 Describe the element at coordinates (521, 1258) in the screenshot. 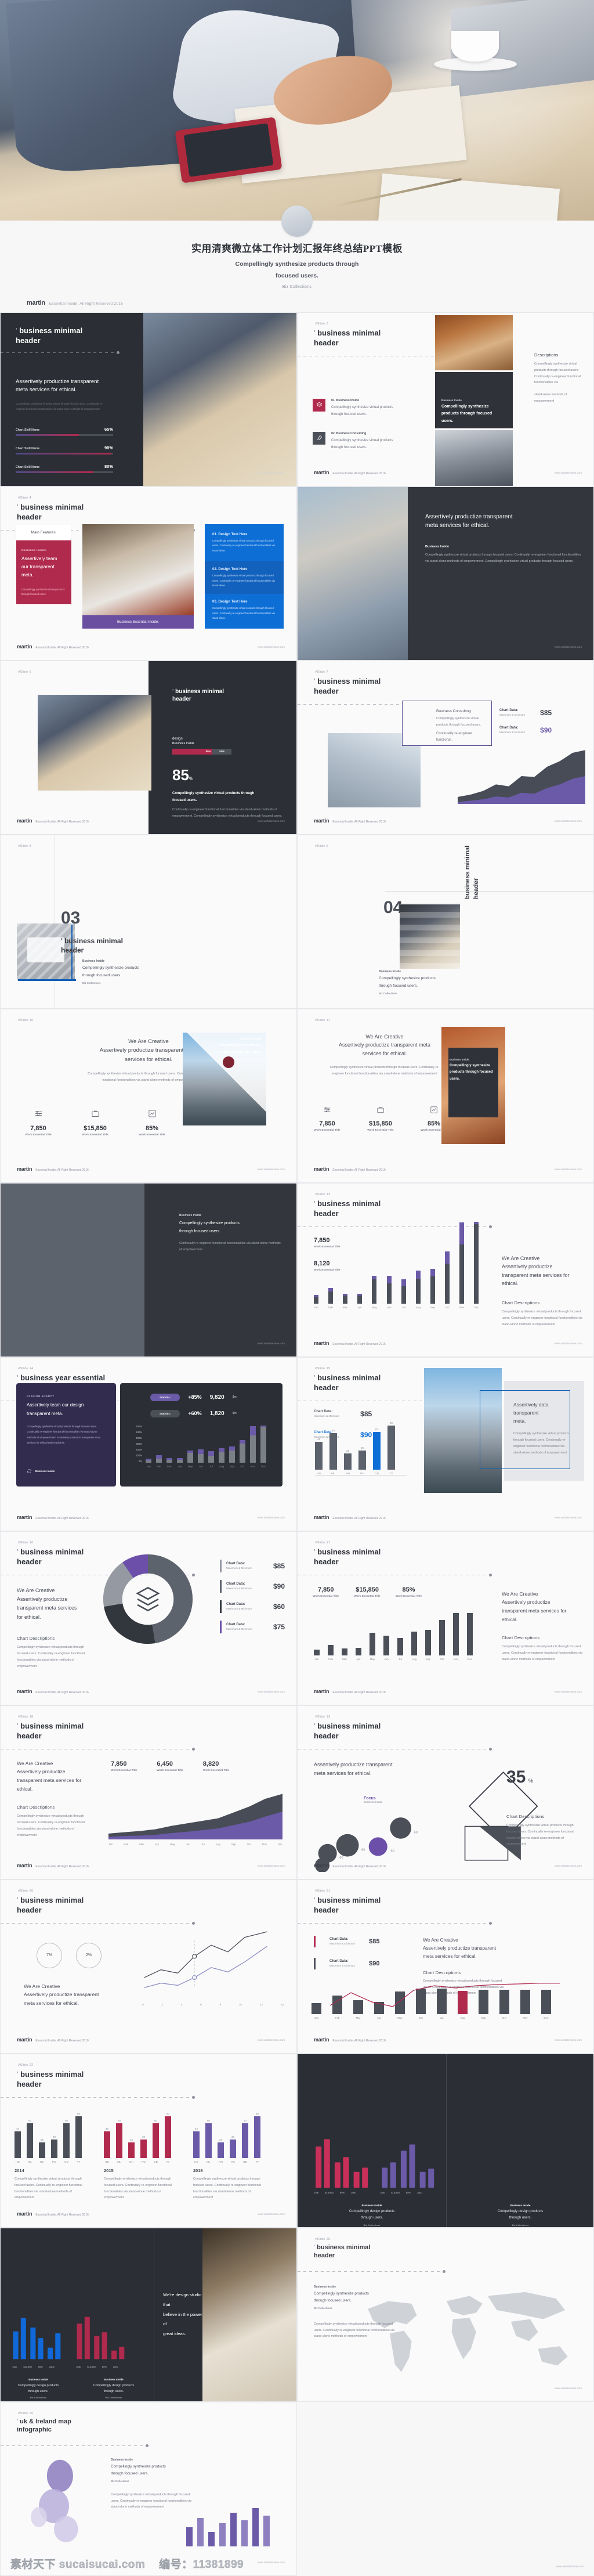

I see `slide13-we: We Are Creative` at that location.